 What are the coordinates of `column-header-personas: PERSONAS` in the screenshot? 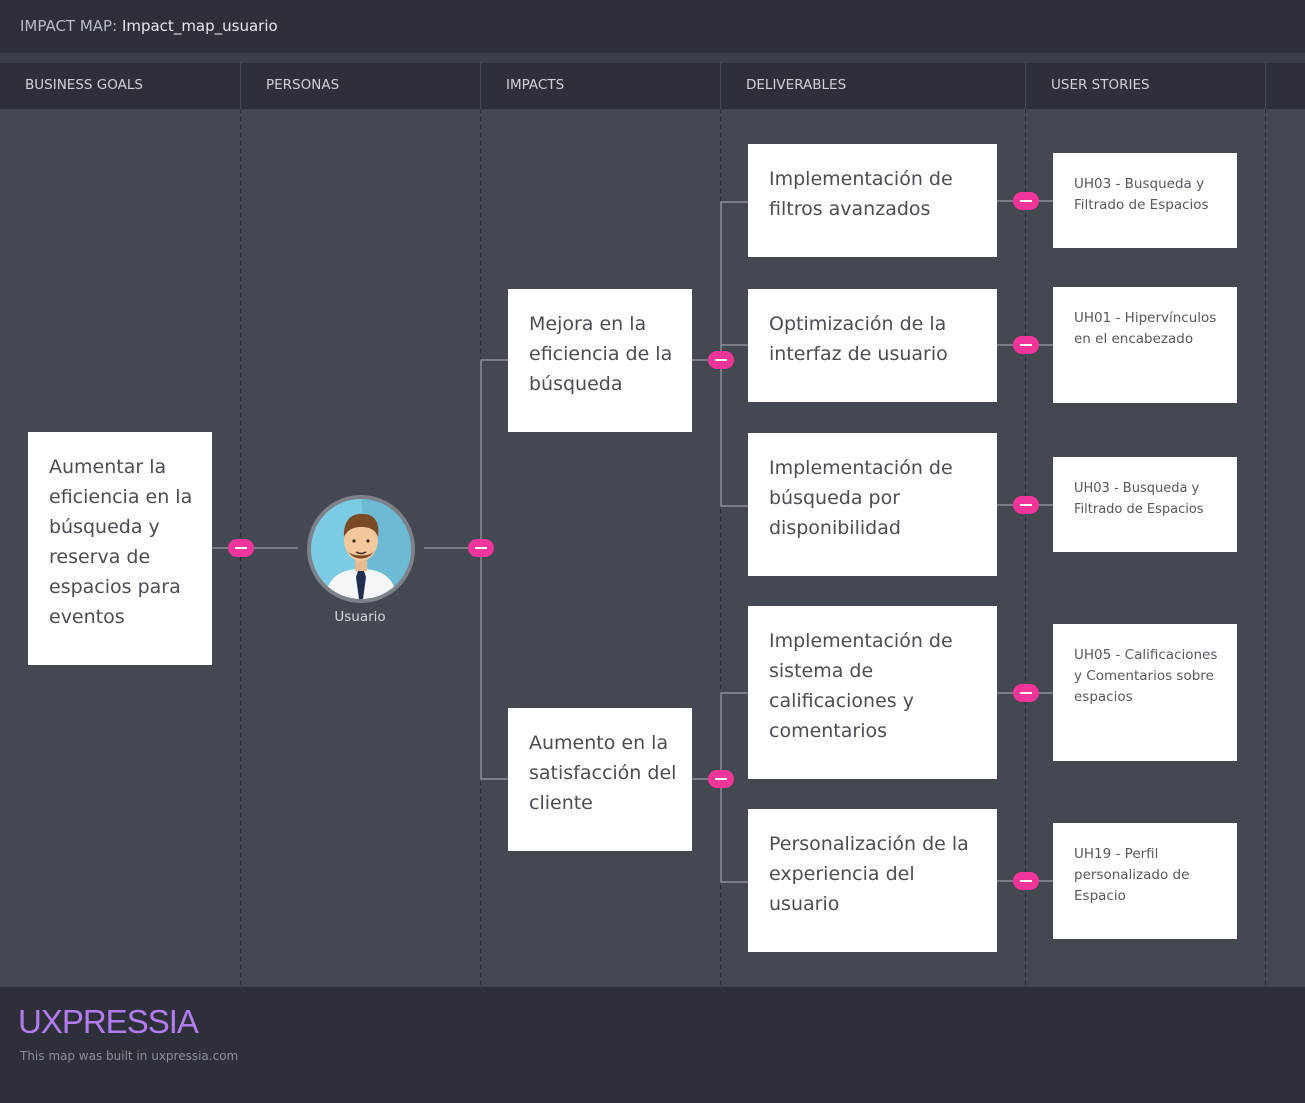 It's located at (361, 86).